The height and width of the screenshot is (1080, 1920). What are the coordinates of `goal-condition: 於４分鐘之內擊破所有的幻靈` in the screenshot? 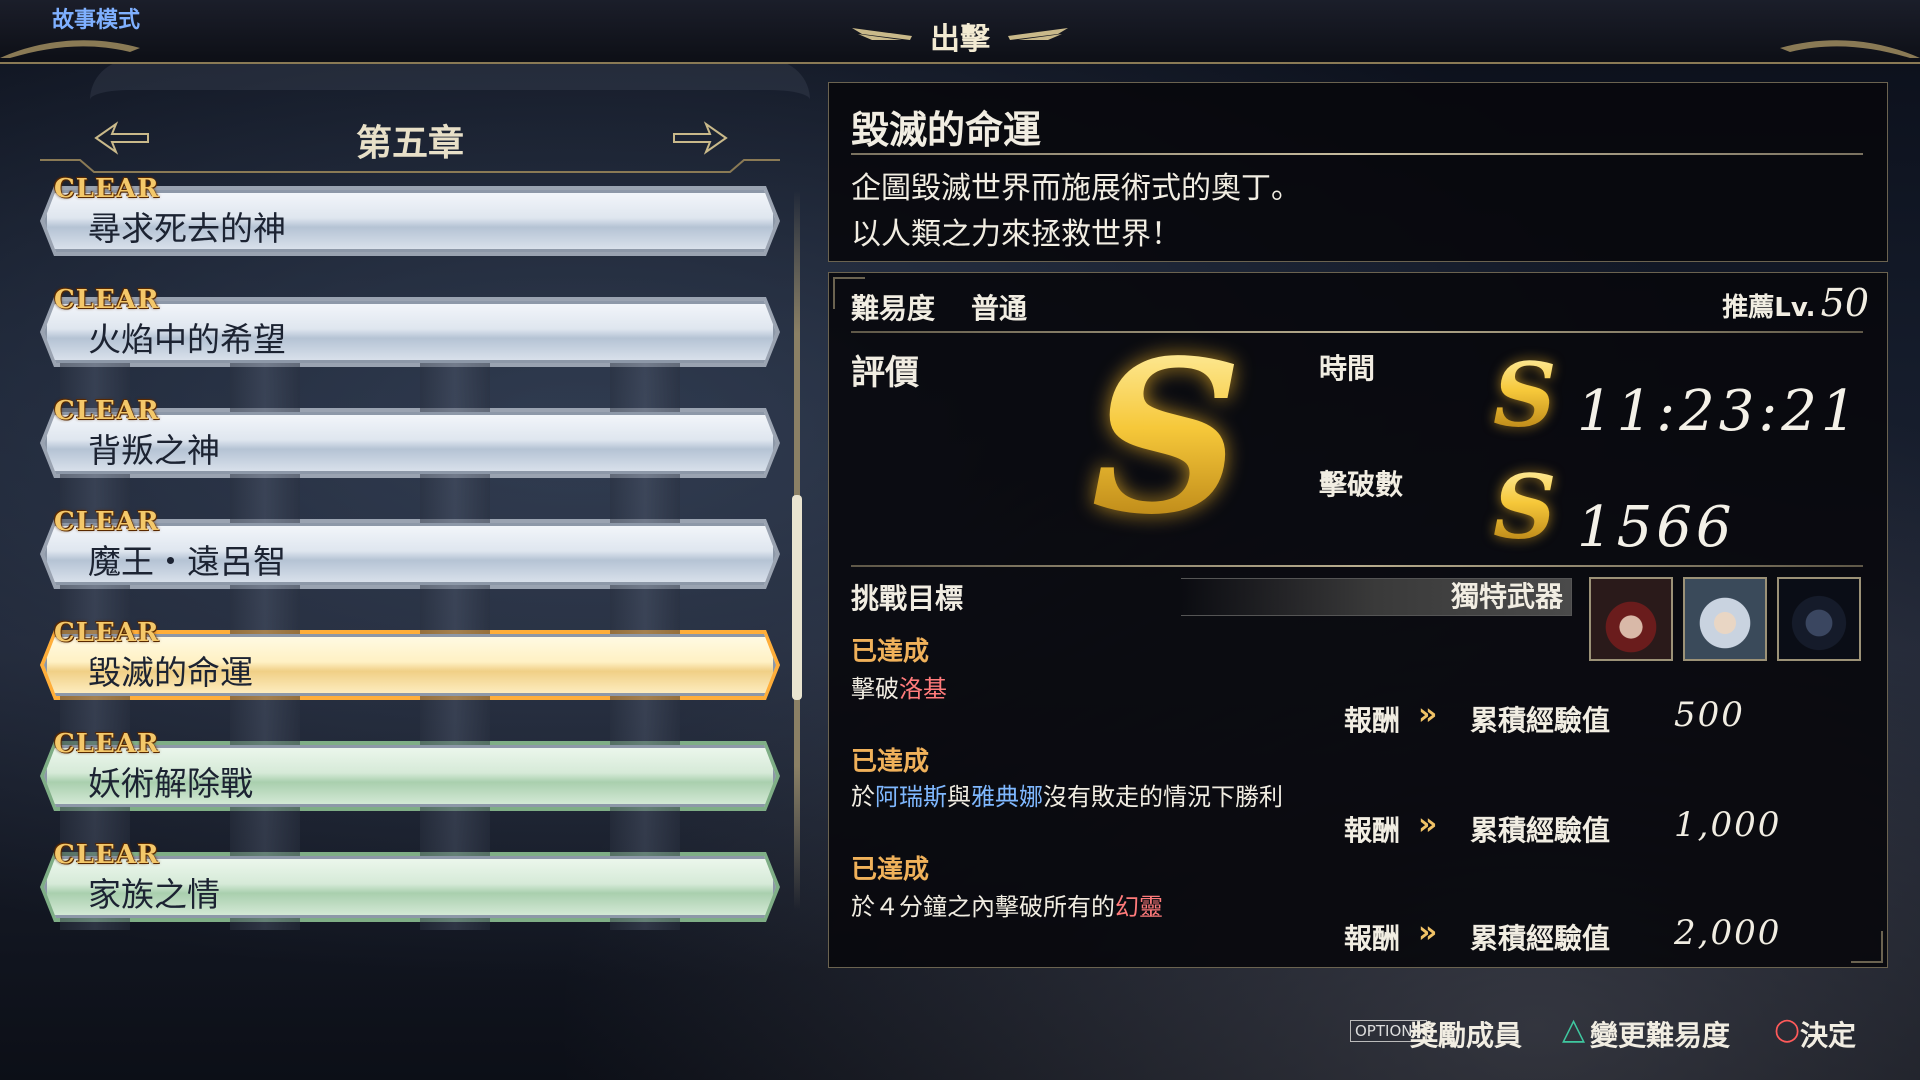 It's located at (1007, 907).